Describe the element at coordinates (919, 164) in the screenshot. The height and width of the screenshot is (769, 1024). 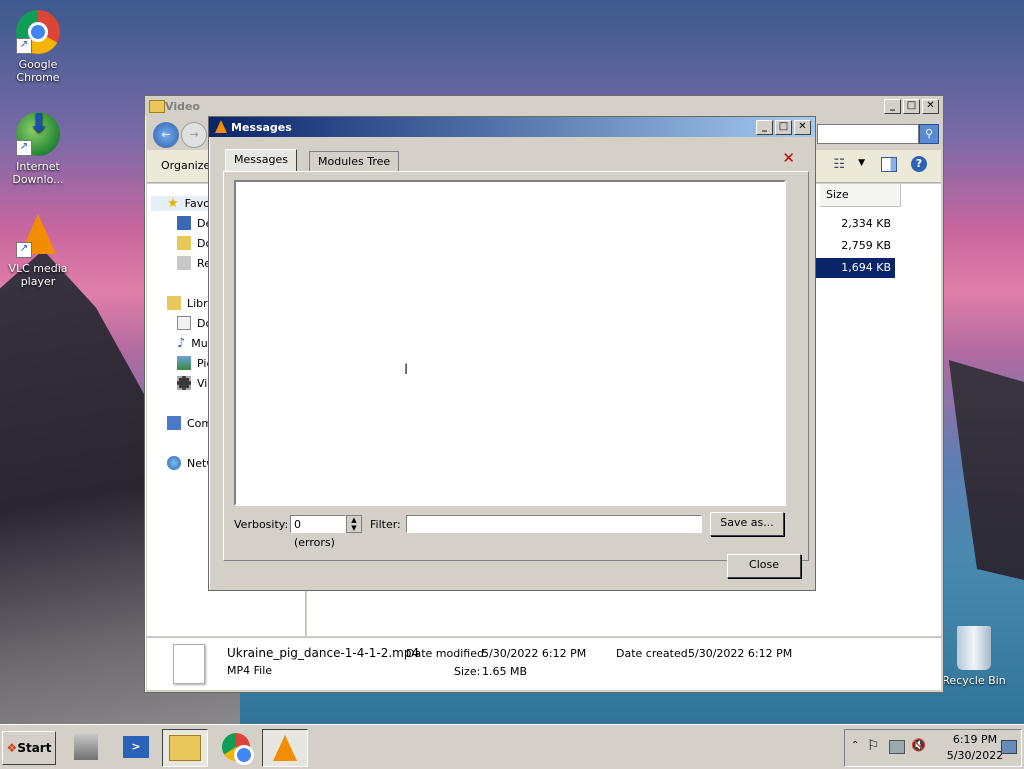
I see `help-icon: ?` at that location.